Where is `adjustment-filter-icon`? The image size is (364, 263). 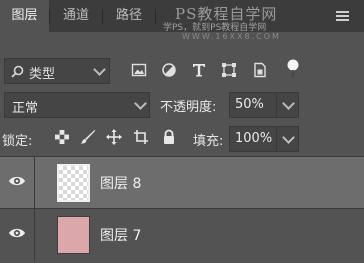 adjustment-filter-icon is located at coordinates (169, 70).